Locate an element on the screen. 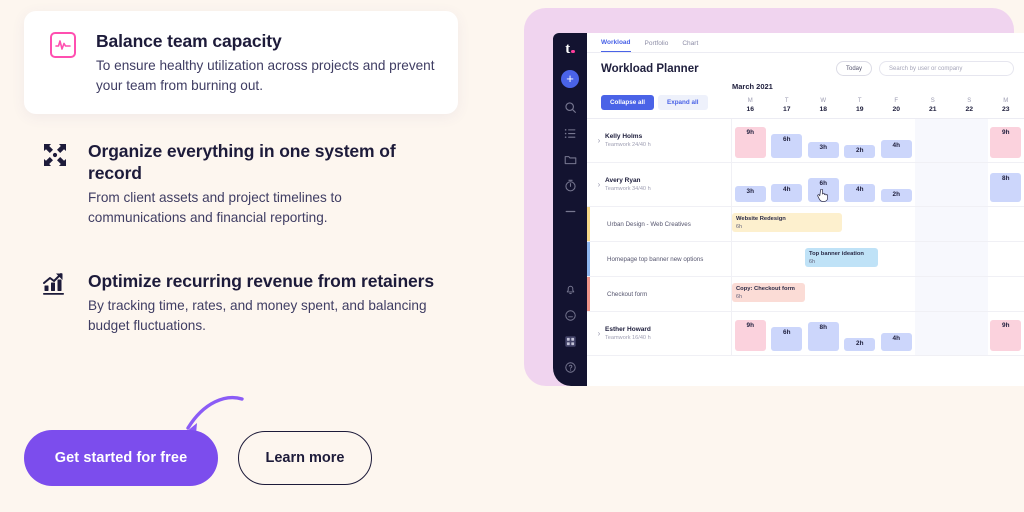 Image resolution: width=1024 pixels, height=512 pixels. day-number: 16 is located at coordinates (750, 109).